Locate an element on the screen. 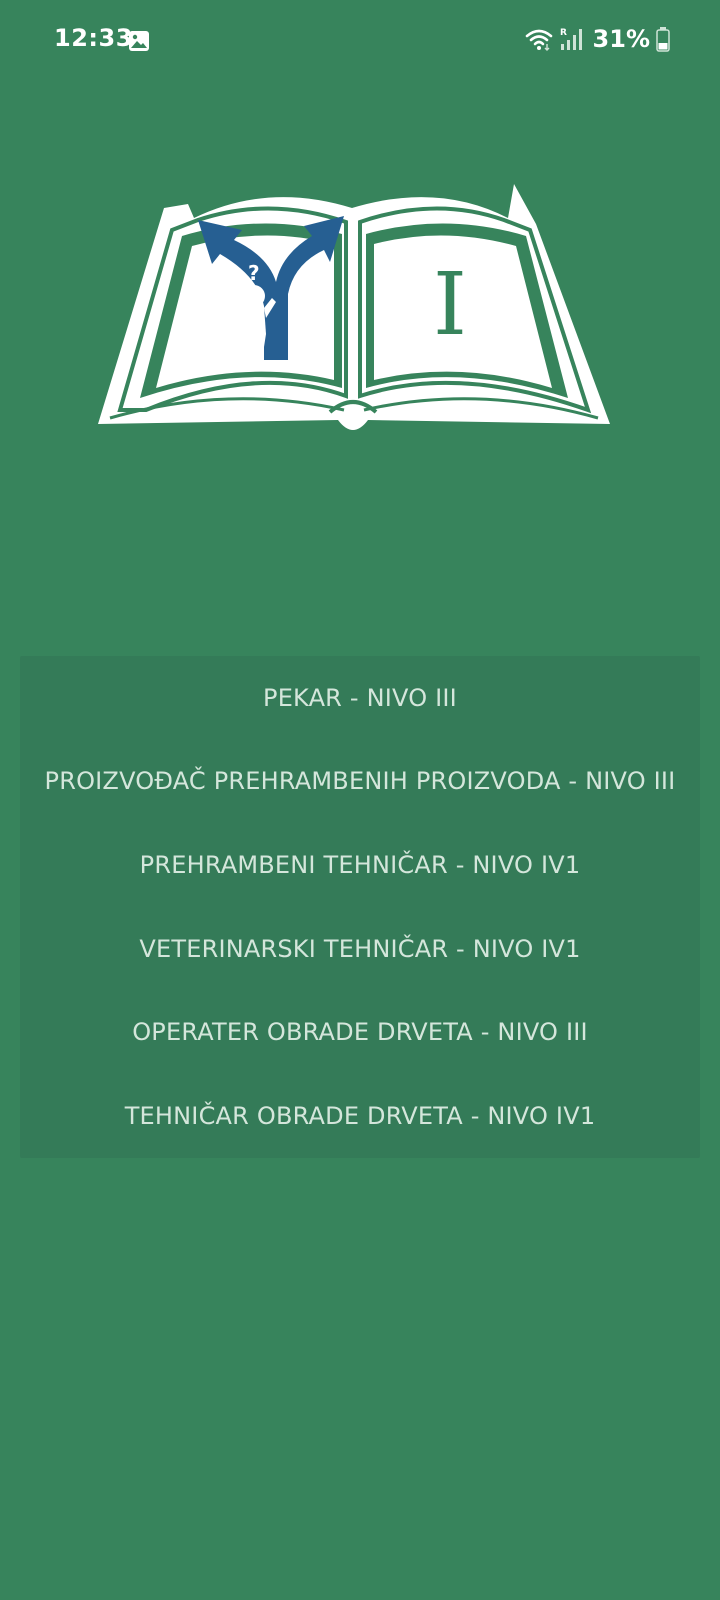 This screenshot has height=1600, width=720. status-bar: 12:33 R 31% is located at coordinates (360, 41).